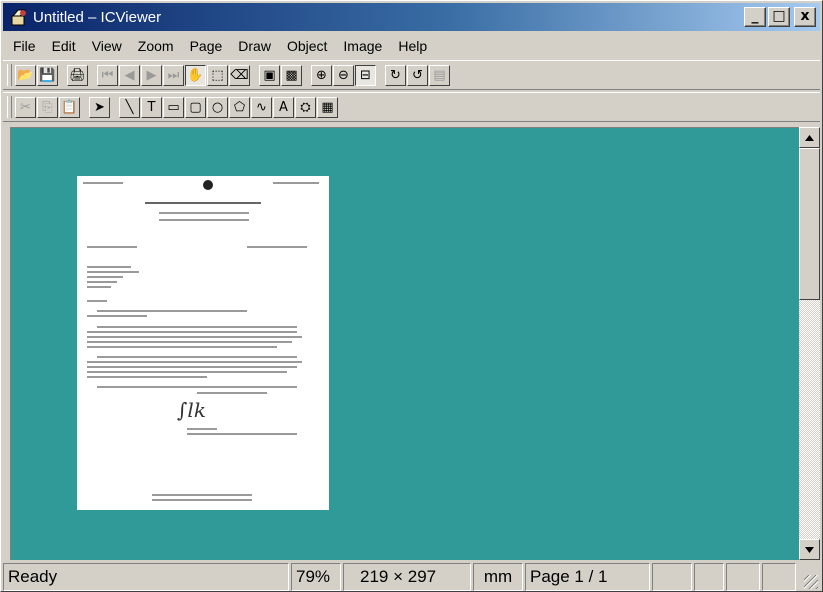 This screenshot has width=823, height=592. I want to click on draw-toolbar: ✂ ⎘ 📋 ➤ ╲ T ▭ ▢ ○ ⬠ ∿ A ⛭ ▦, so click(411, 107).